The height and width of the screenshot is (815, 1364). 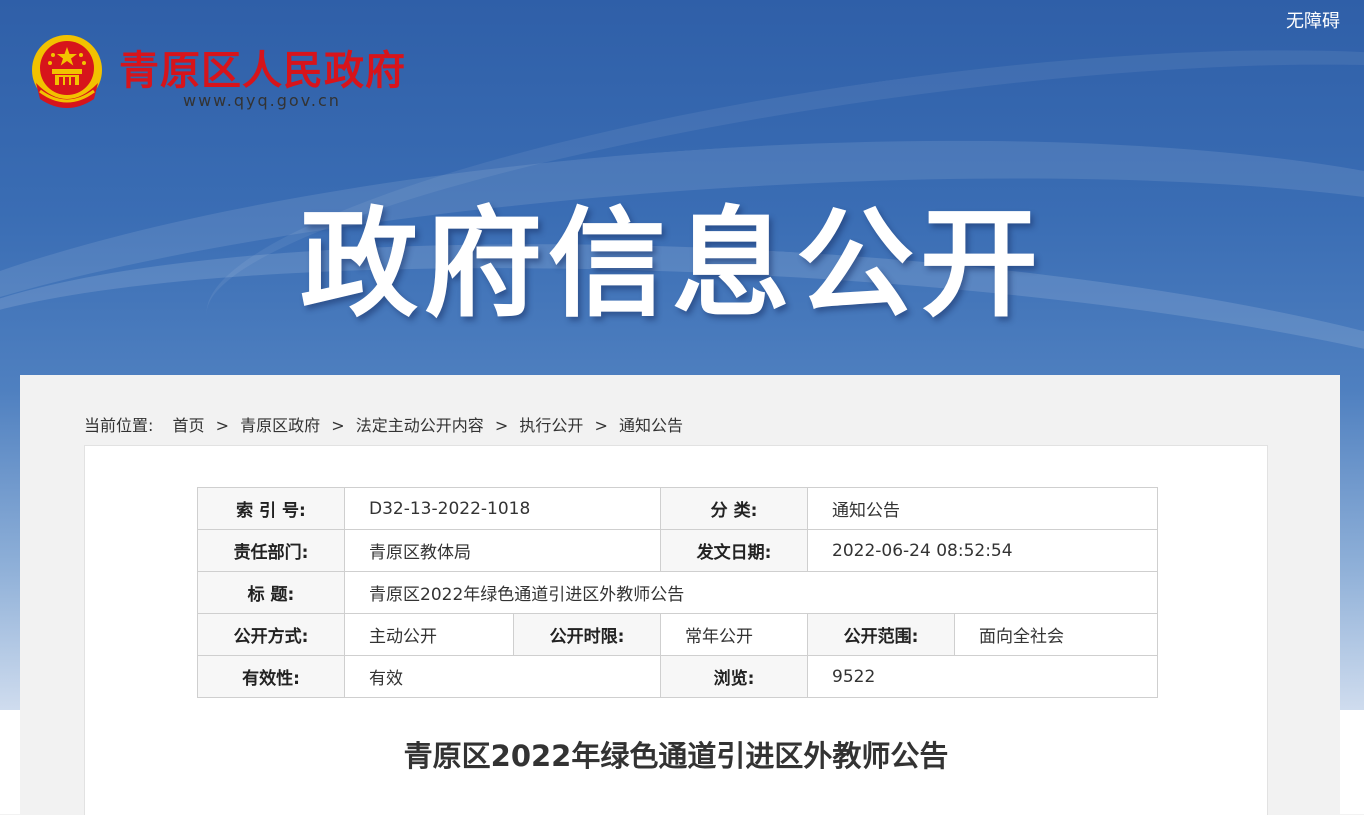 I want to click on category-label: 分 类:, so click(x=734, y=508).